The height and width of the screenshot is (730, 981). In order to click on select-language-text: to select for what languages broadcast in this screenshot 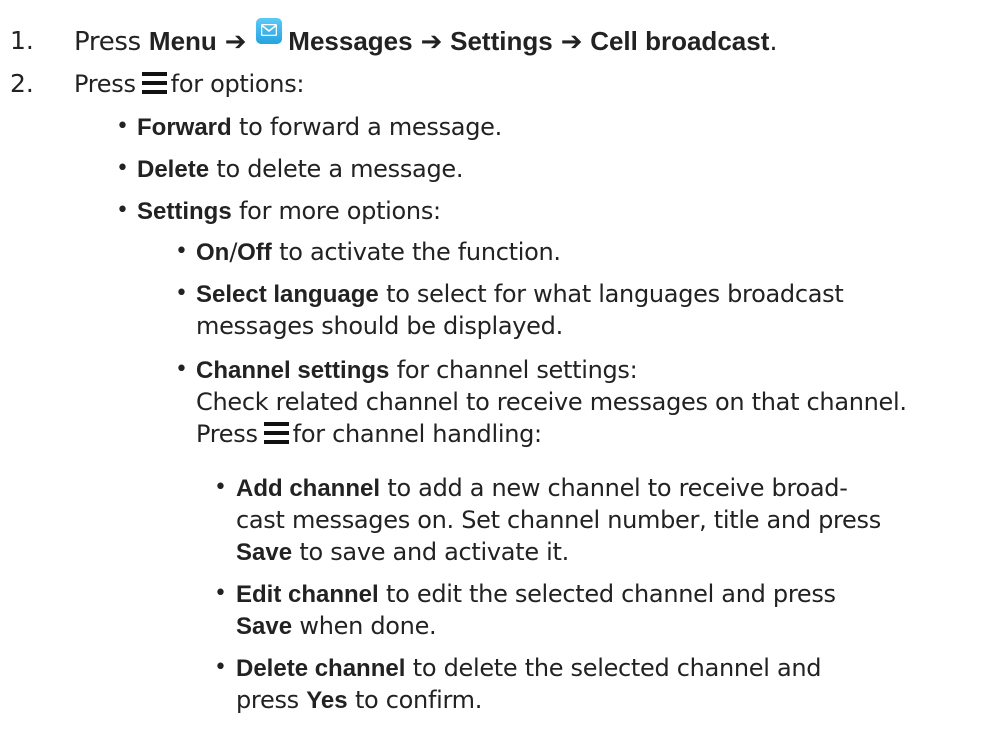, I will do `click(615, 294)`.